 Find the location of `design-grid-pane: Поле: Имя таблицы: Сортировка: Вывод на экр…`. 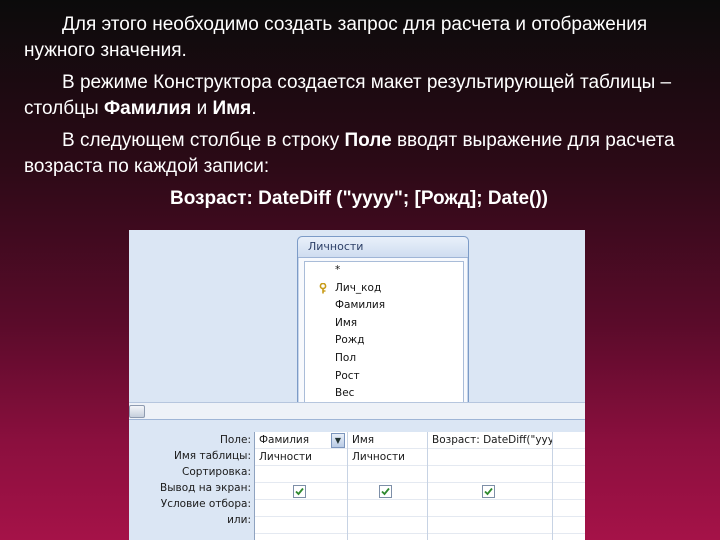

design-grid-pane: Поле: Имя таблицы: Сортировка: Вывод на экр… is located at coordinates (357, 479).